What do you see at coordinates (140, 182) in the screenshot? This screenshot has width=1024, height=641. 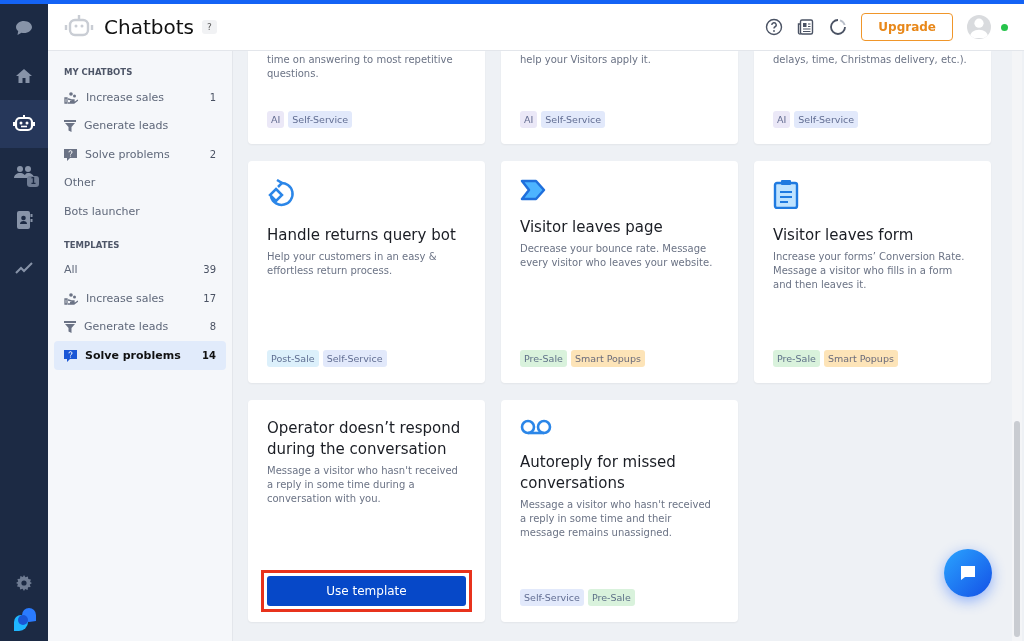 I see `sidebar-item: Other` at bounding box center [140, 182].